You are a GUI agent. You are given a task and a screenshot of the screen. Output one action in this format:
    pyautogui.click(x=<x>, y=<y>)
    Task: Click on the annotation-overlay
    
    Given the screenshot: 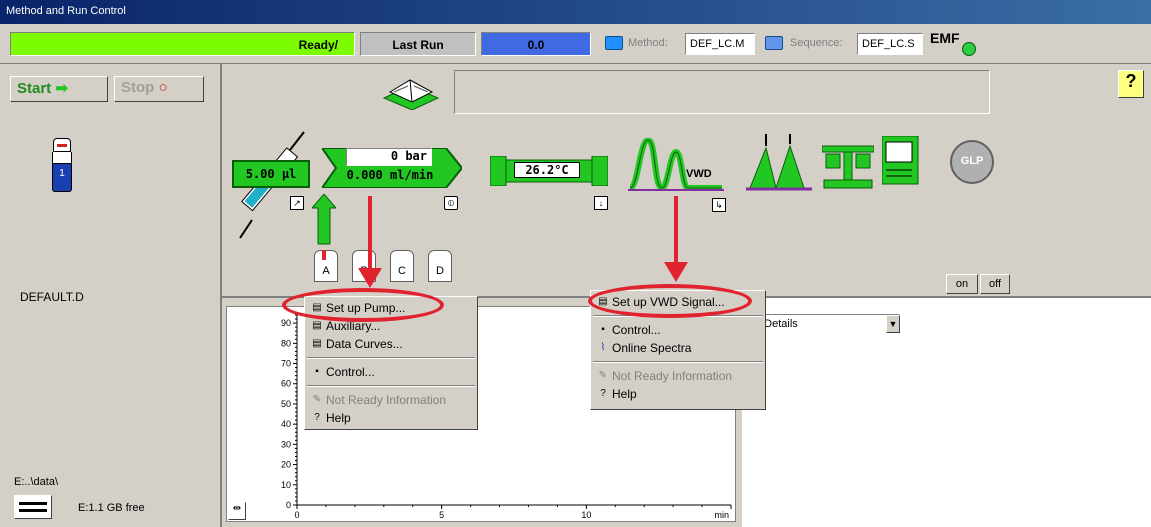 What is the action you would take?
    pyautogui.click(x=523, y=242)
    